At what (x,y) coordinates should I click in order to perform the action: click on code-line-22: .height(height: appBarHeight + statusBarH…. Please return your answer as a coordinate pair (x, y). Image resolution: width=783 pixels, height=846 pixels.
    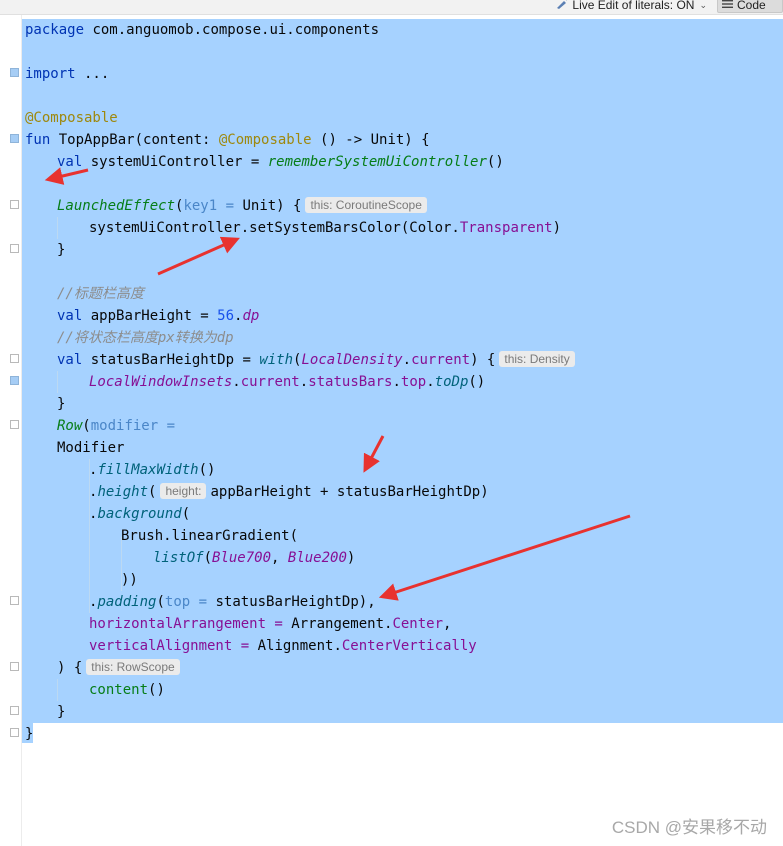
    Looking at the image, I should click on (289, 491).